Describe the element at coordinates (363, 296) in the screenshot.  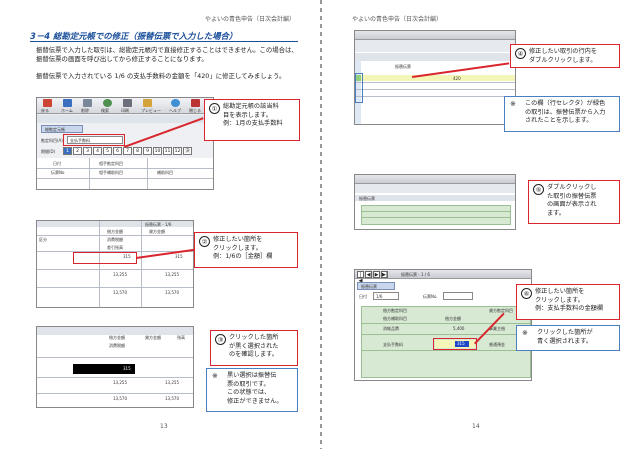
I see `date-label: 日付` at that location.